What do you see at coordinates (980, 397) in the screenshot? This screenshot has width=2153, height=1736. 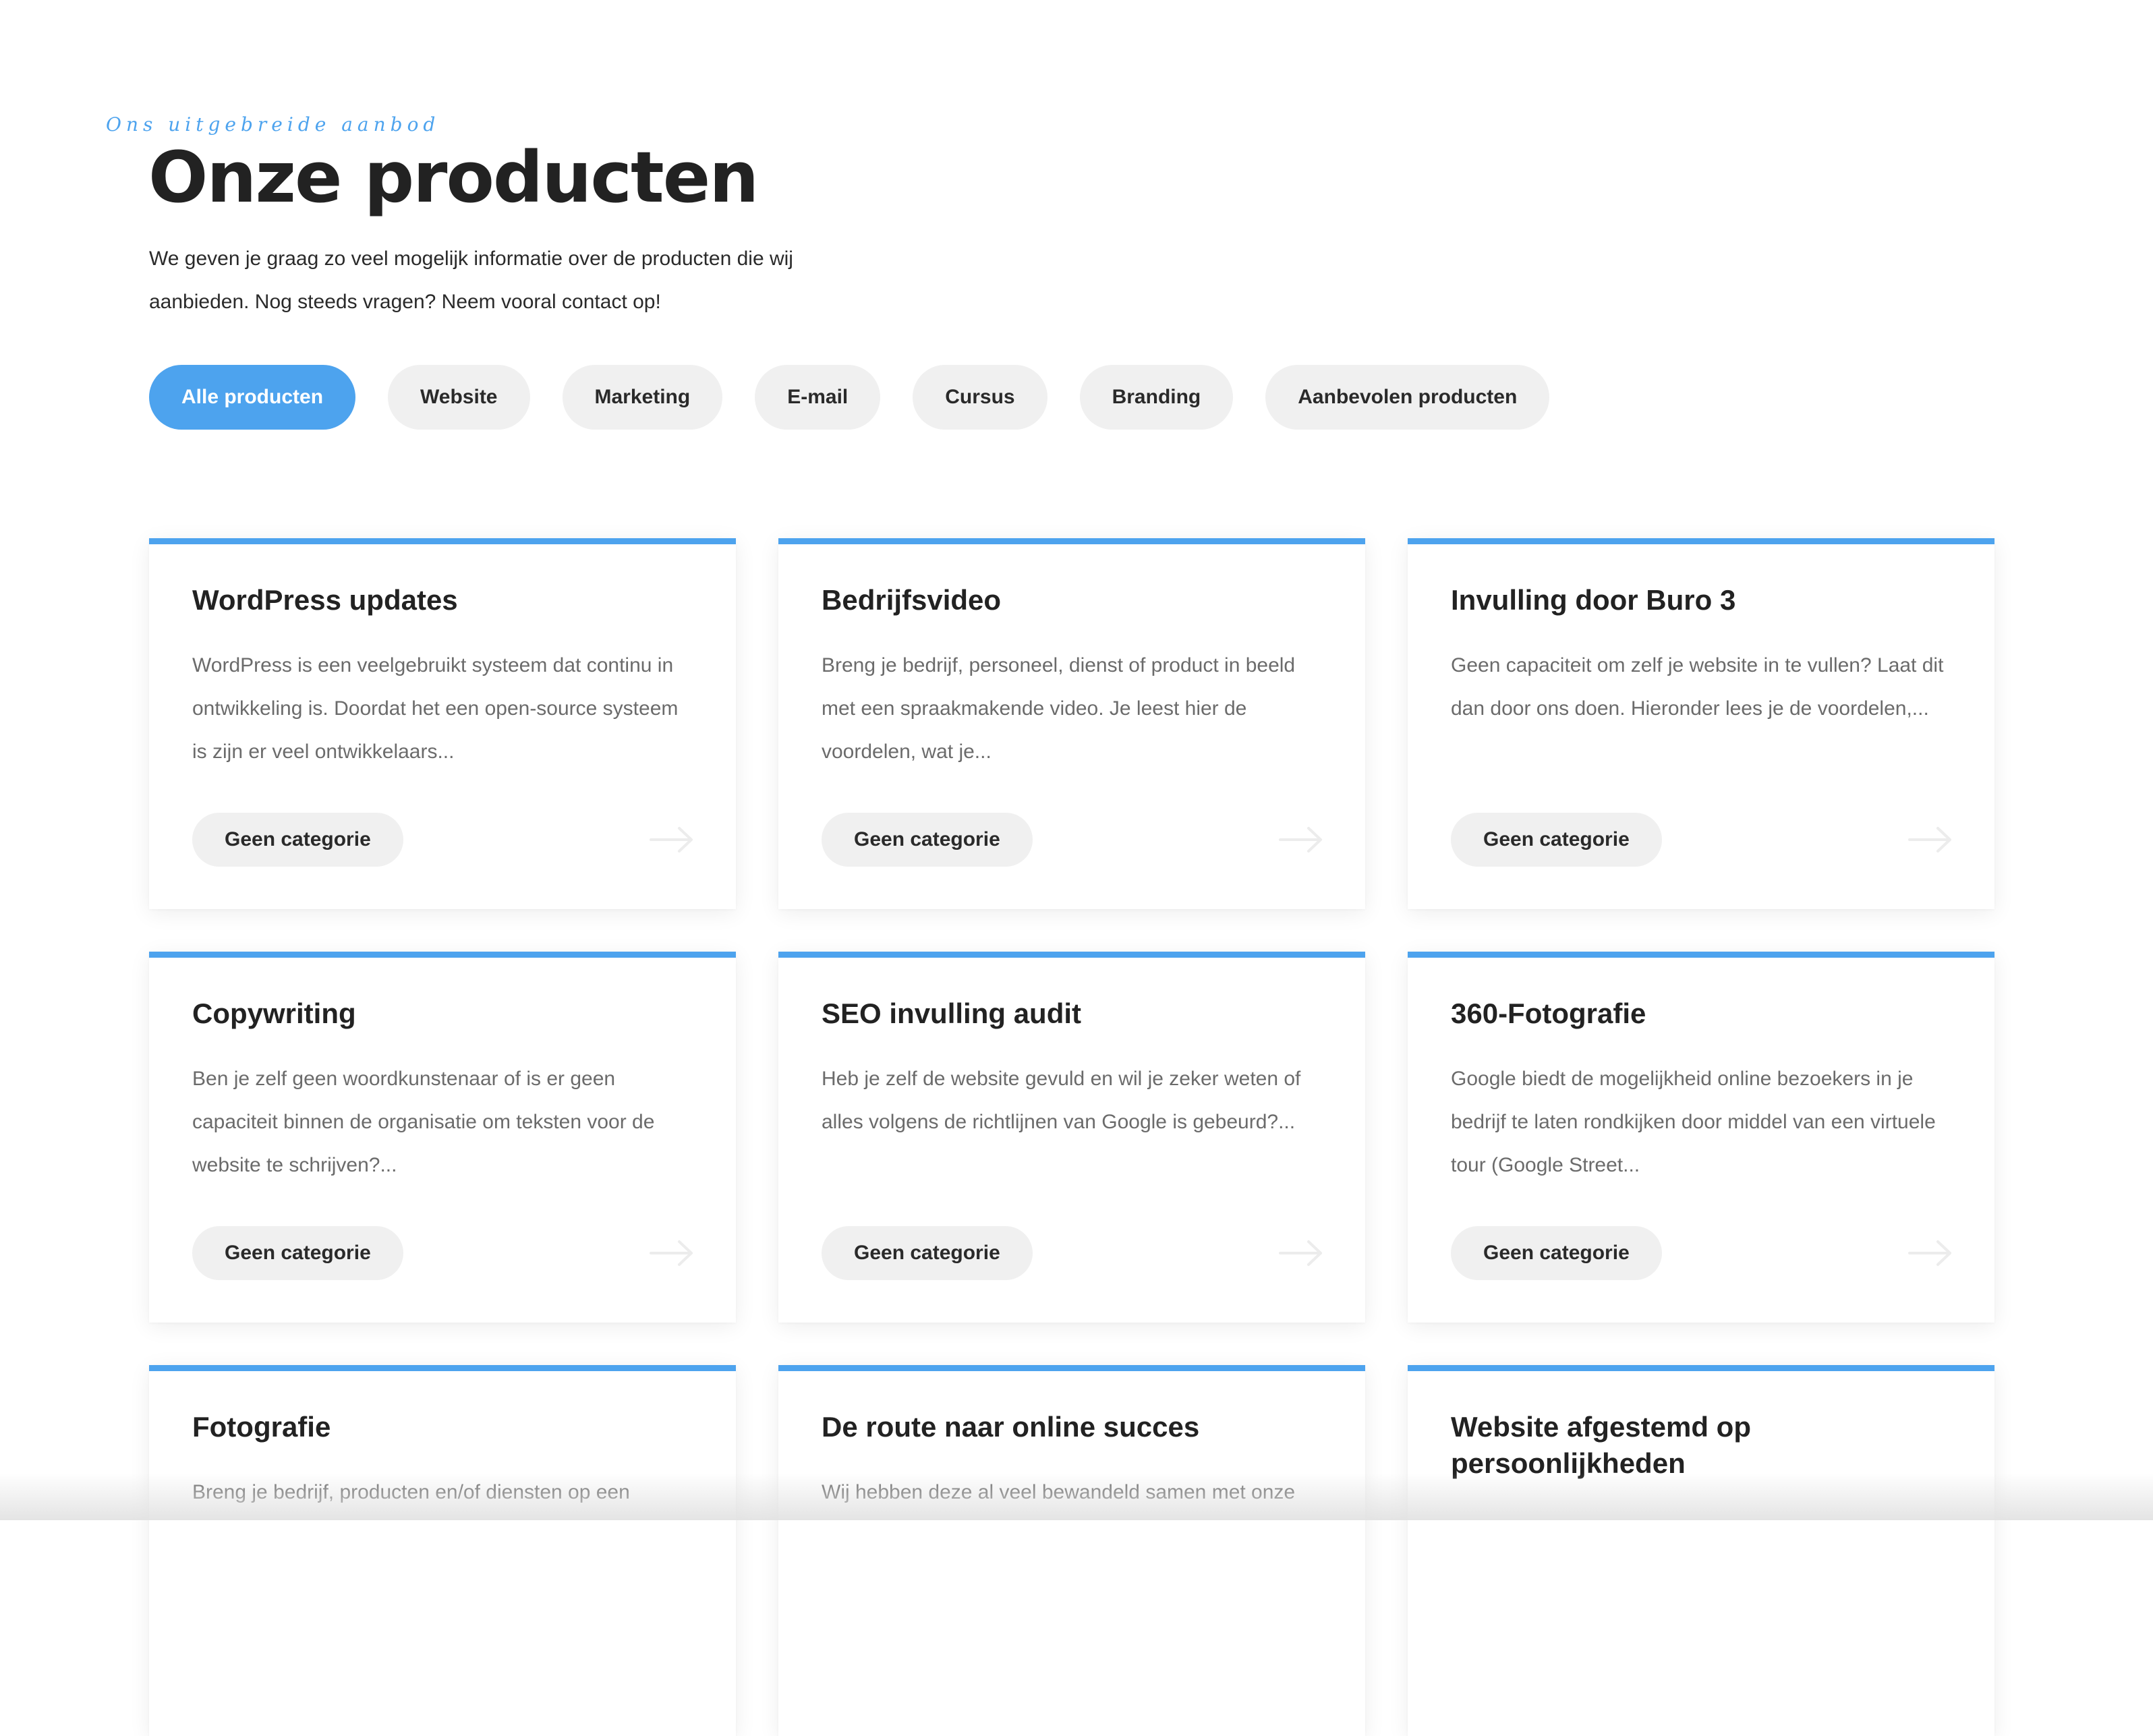 I see `filter-cursus: Cursus` at bounding box center [980, 397].